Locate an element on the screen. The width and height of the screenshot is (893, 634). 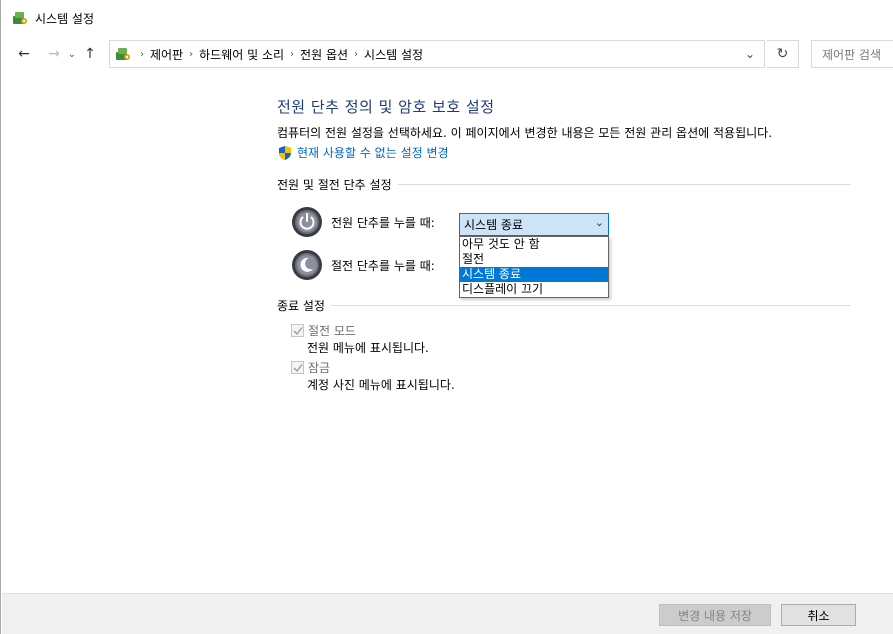
bottom-button-bar: 변경 내용 저장 취소 is located at coordinates (447, 613).